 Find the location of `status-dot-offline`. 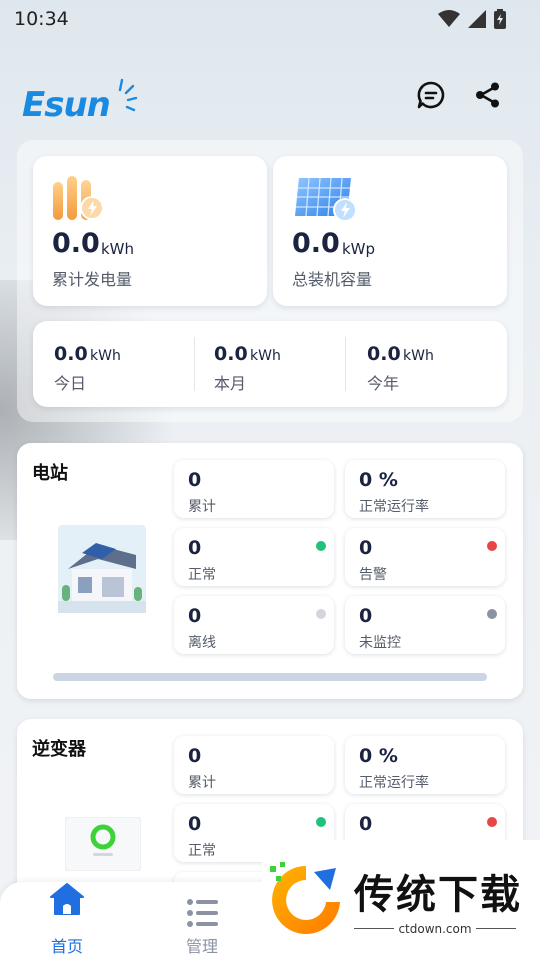

status-dot-offline is located at coordinates (321, 614).